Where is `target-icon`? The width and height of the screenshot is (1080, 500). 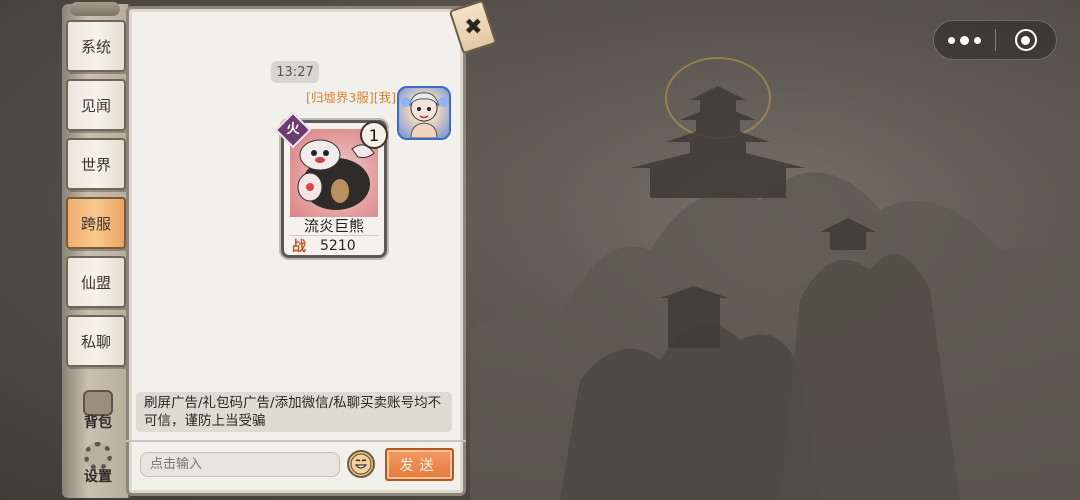
target-icon is located at coordinates (1026, 40).